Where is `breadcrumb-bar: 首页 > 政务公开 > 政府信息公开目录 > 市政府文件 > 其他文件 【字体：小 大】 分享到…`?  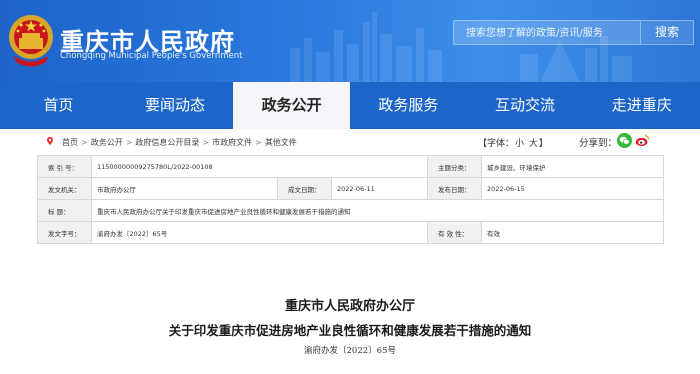 breadcrumb-bar: 首页 > 政务公开 > 政府信息公开目录 > 市政府文件 > 其他文件 【字体：小 大】 分享到… is located at coordinates (349, 142).